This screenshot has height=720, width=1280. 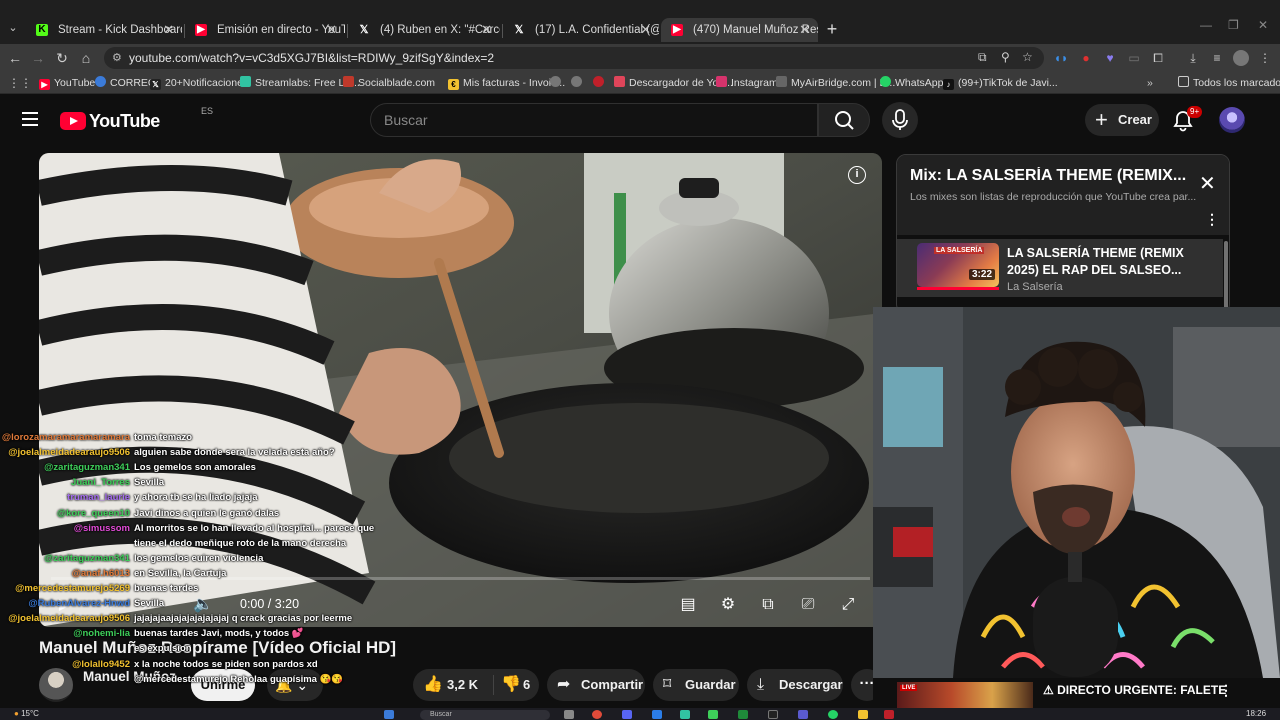 What do you see at coordinates (424, 30) in the screenshot?
I see `tab-x-ruben: 𝕏 (4) Ruben en X: "#CarcelGemel ✕` at bounding box center [424, 30].